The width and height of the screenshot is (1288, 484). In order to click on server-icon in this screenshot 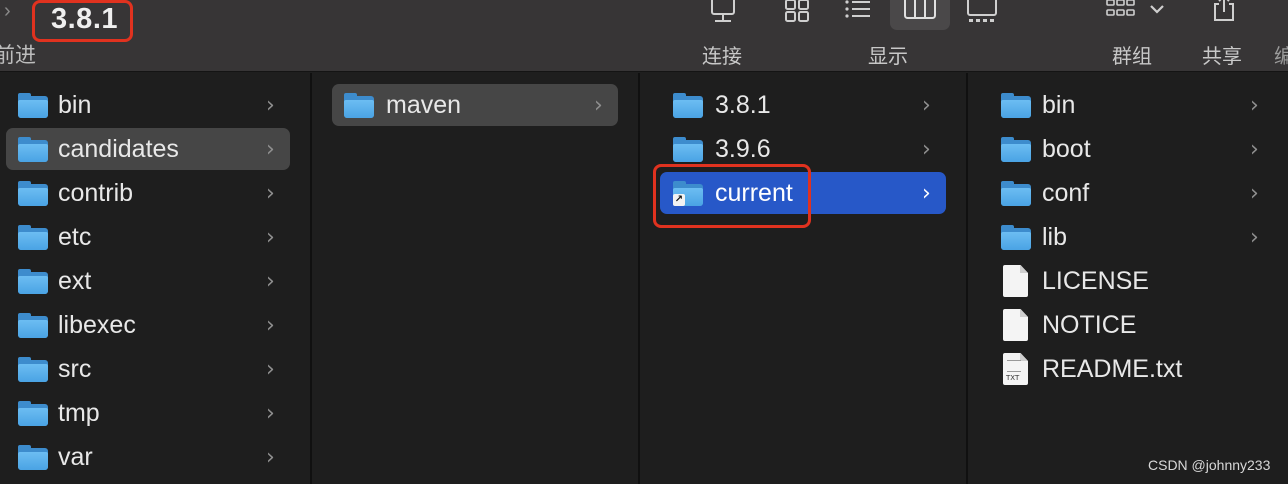, I will do `click(723, 13)`.